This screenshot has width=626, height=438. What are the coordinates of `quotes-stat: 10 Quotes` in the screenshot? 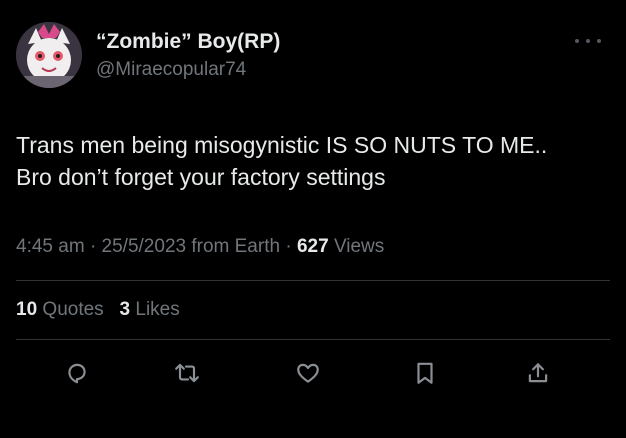 It's located at (62, 309).